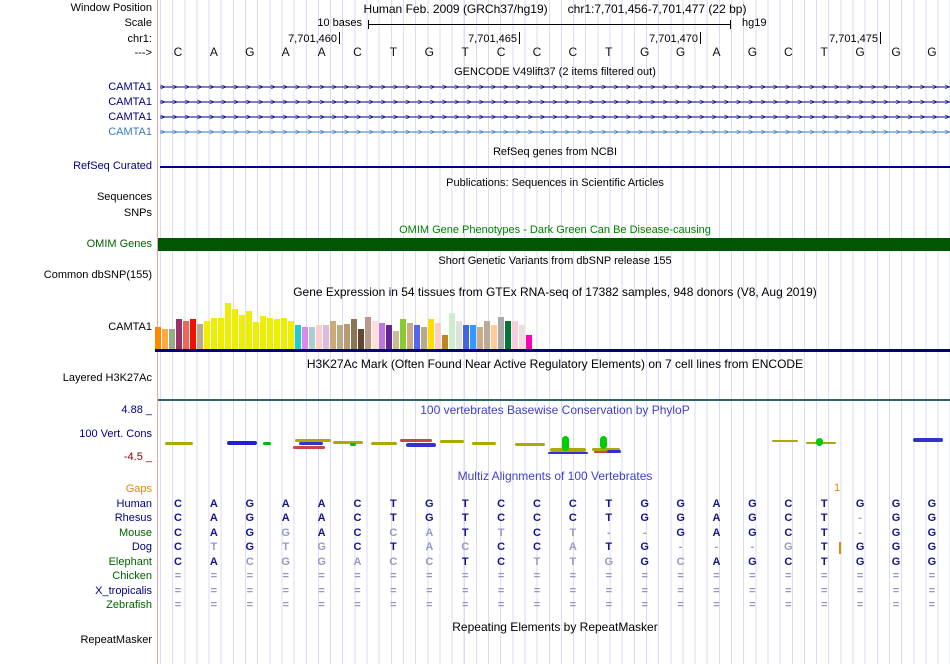 This screenshot has height=664, width=950. What do you see at coordinates (139, 39) in the screenshot?
I see `track-label-chr1-: chr1:` at bounding box center [139, 39].